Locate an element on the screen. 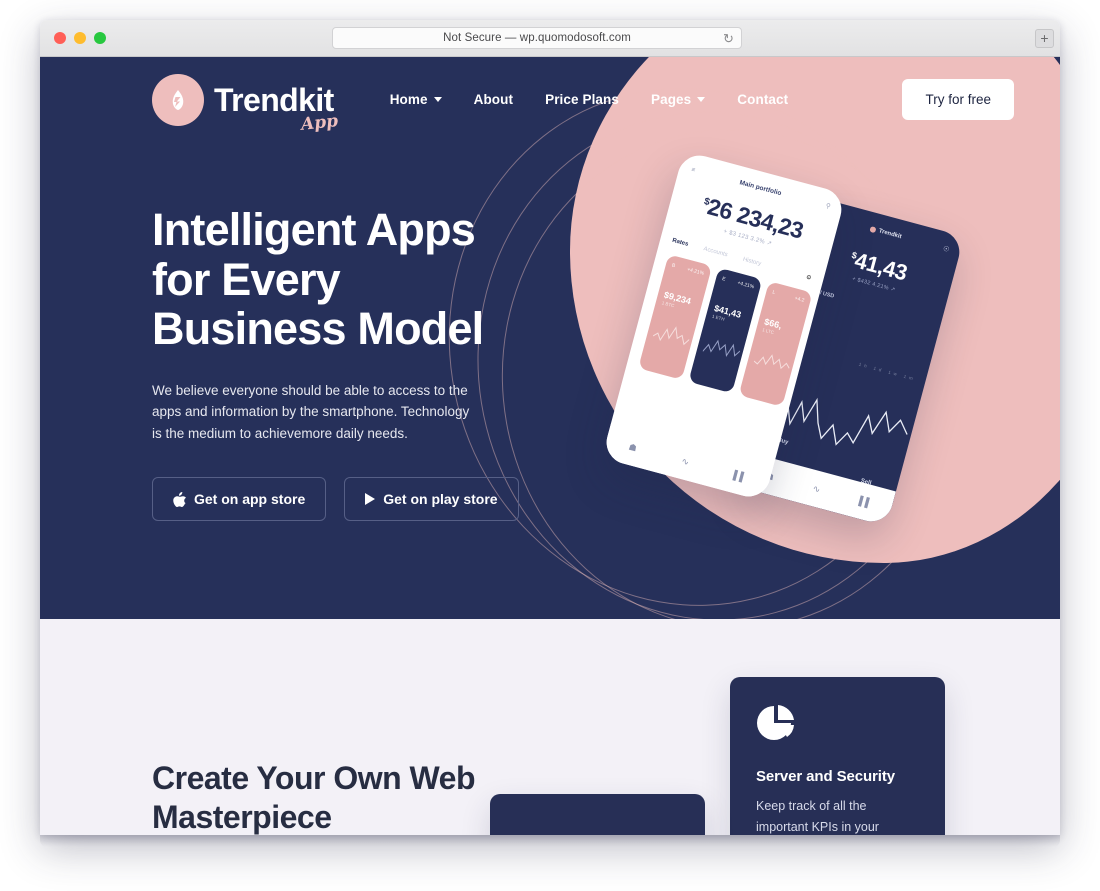  features-heading-line-1: Create Your Own Web is located at coordinates (314, 778).